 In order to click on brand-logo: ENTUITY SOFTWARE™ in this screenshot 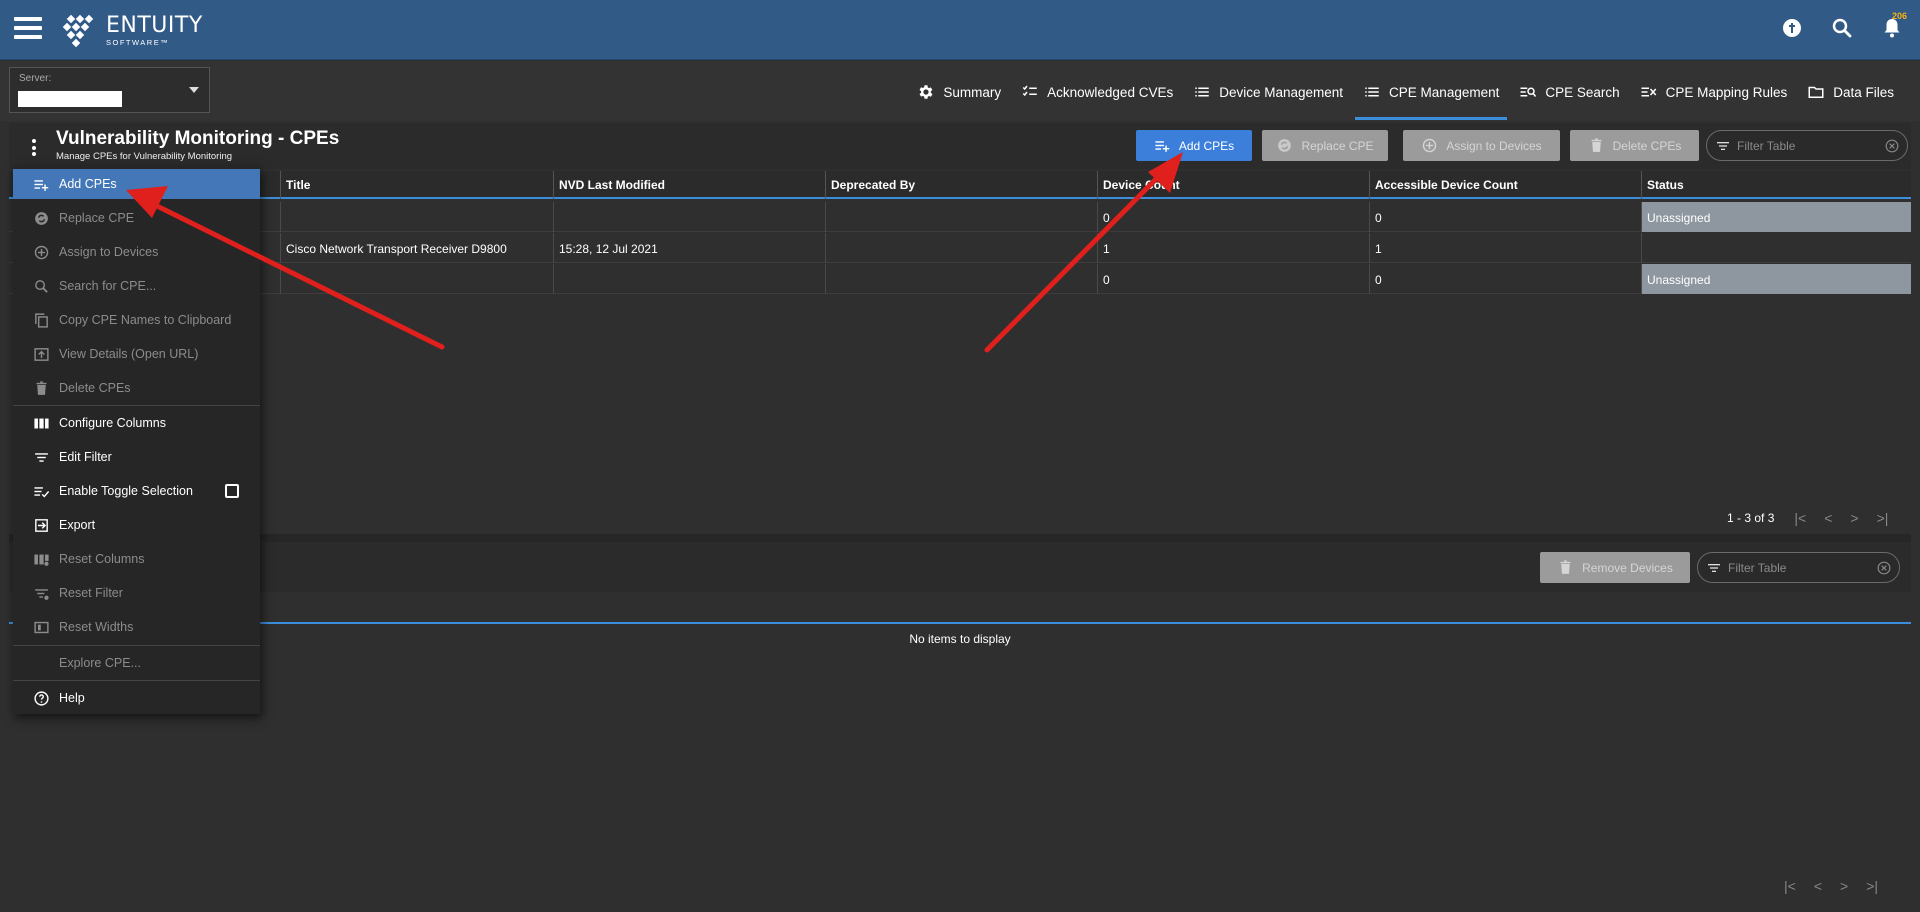, I will do `click(132, 31)`.